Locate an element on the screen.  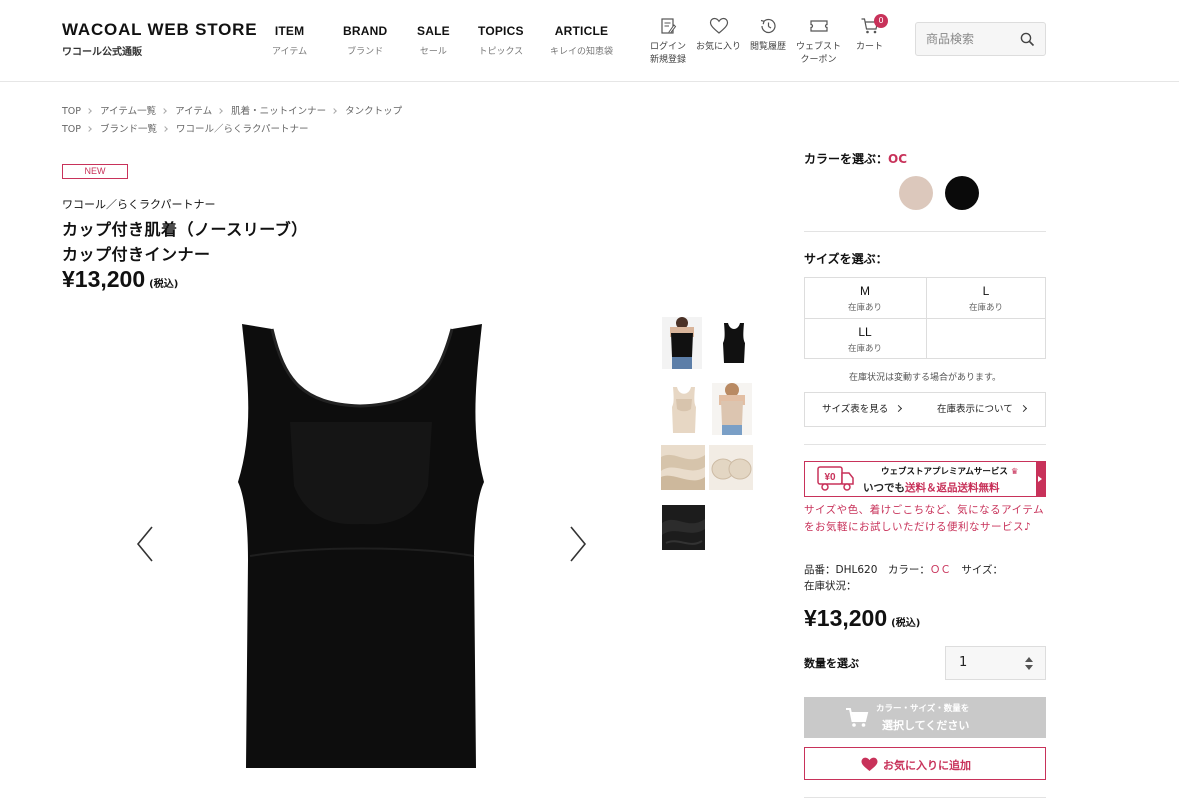
sku-label: 品番： is located at coordinates (820, 570).